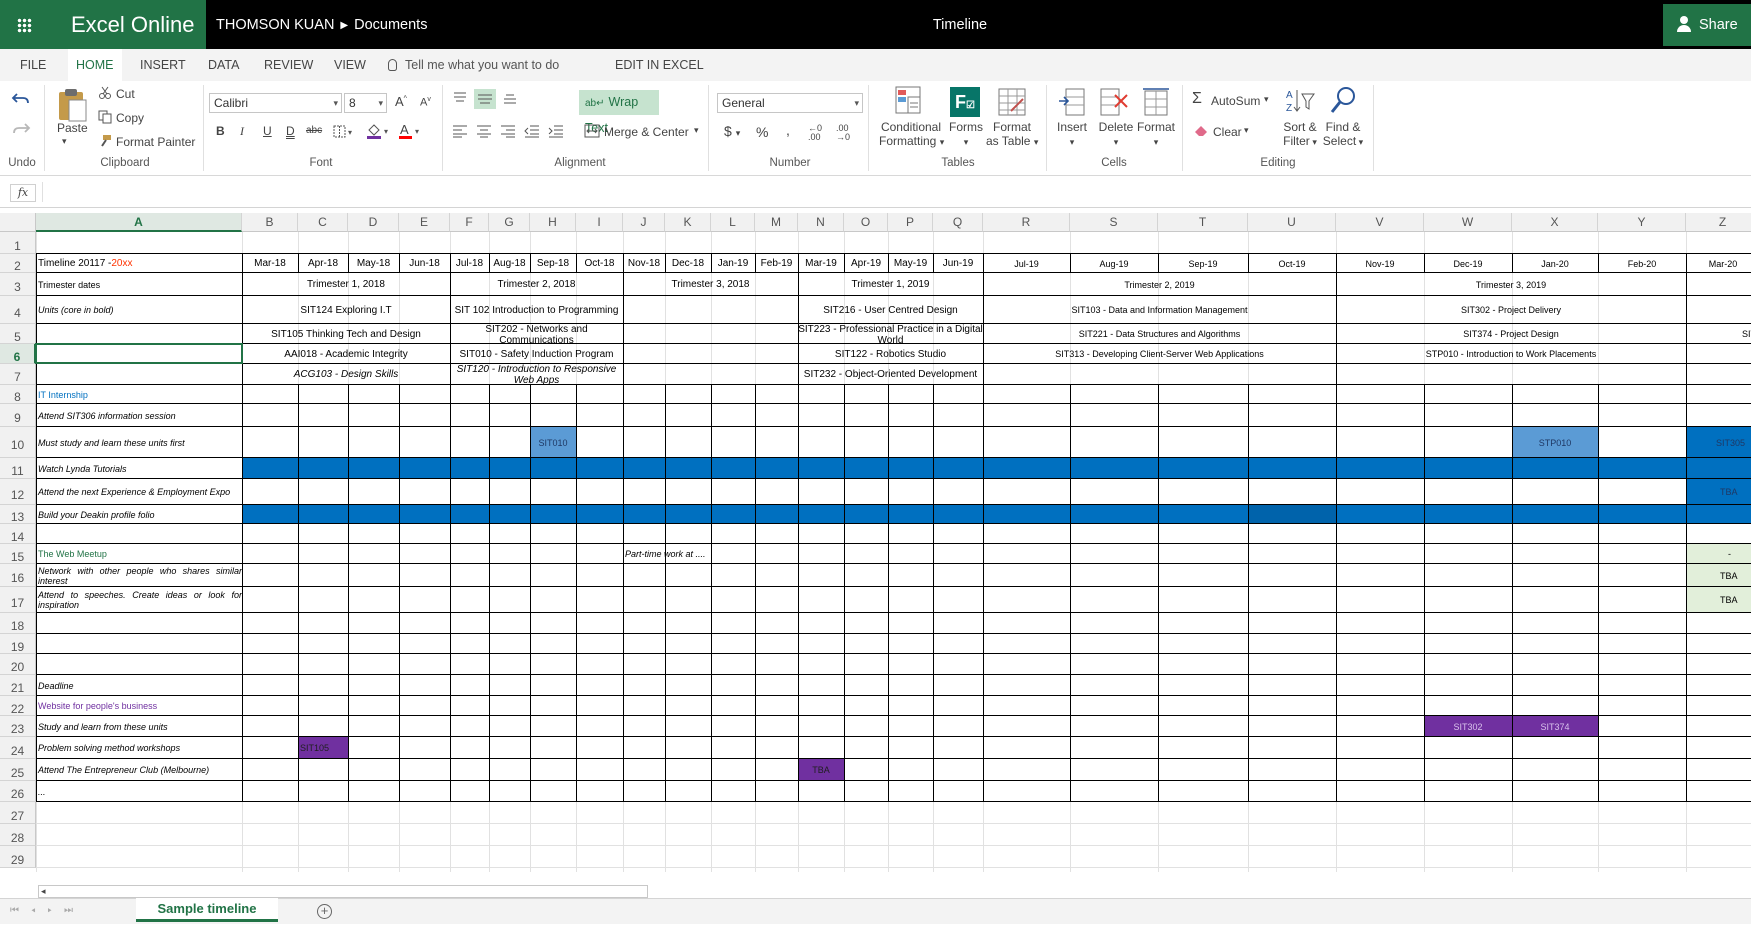 The height and width of the screenshot is (949, 1751). Describe the element at coordinates (18, 791) in the screenshot. I see `row-header: 26` at that location.